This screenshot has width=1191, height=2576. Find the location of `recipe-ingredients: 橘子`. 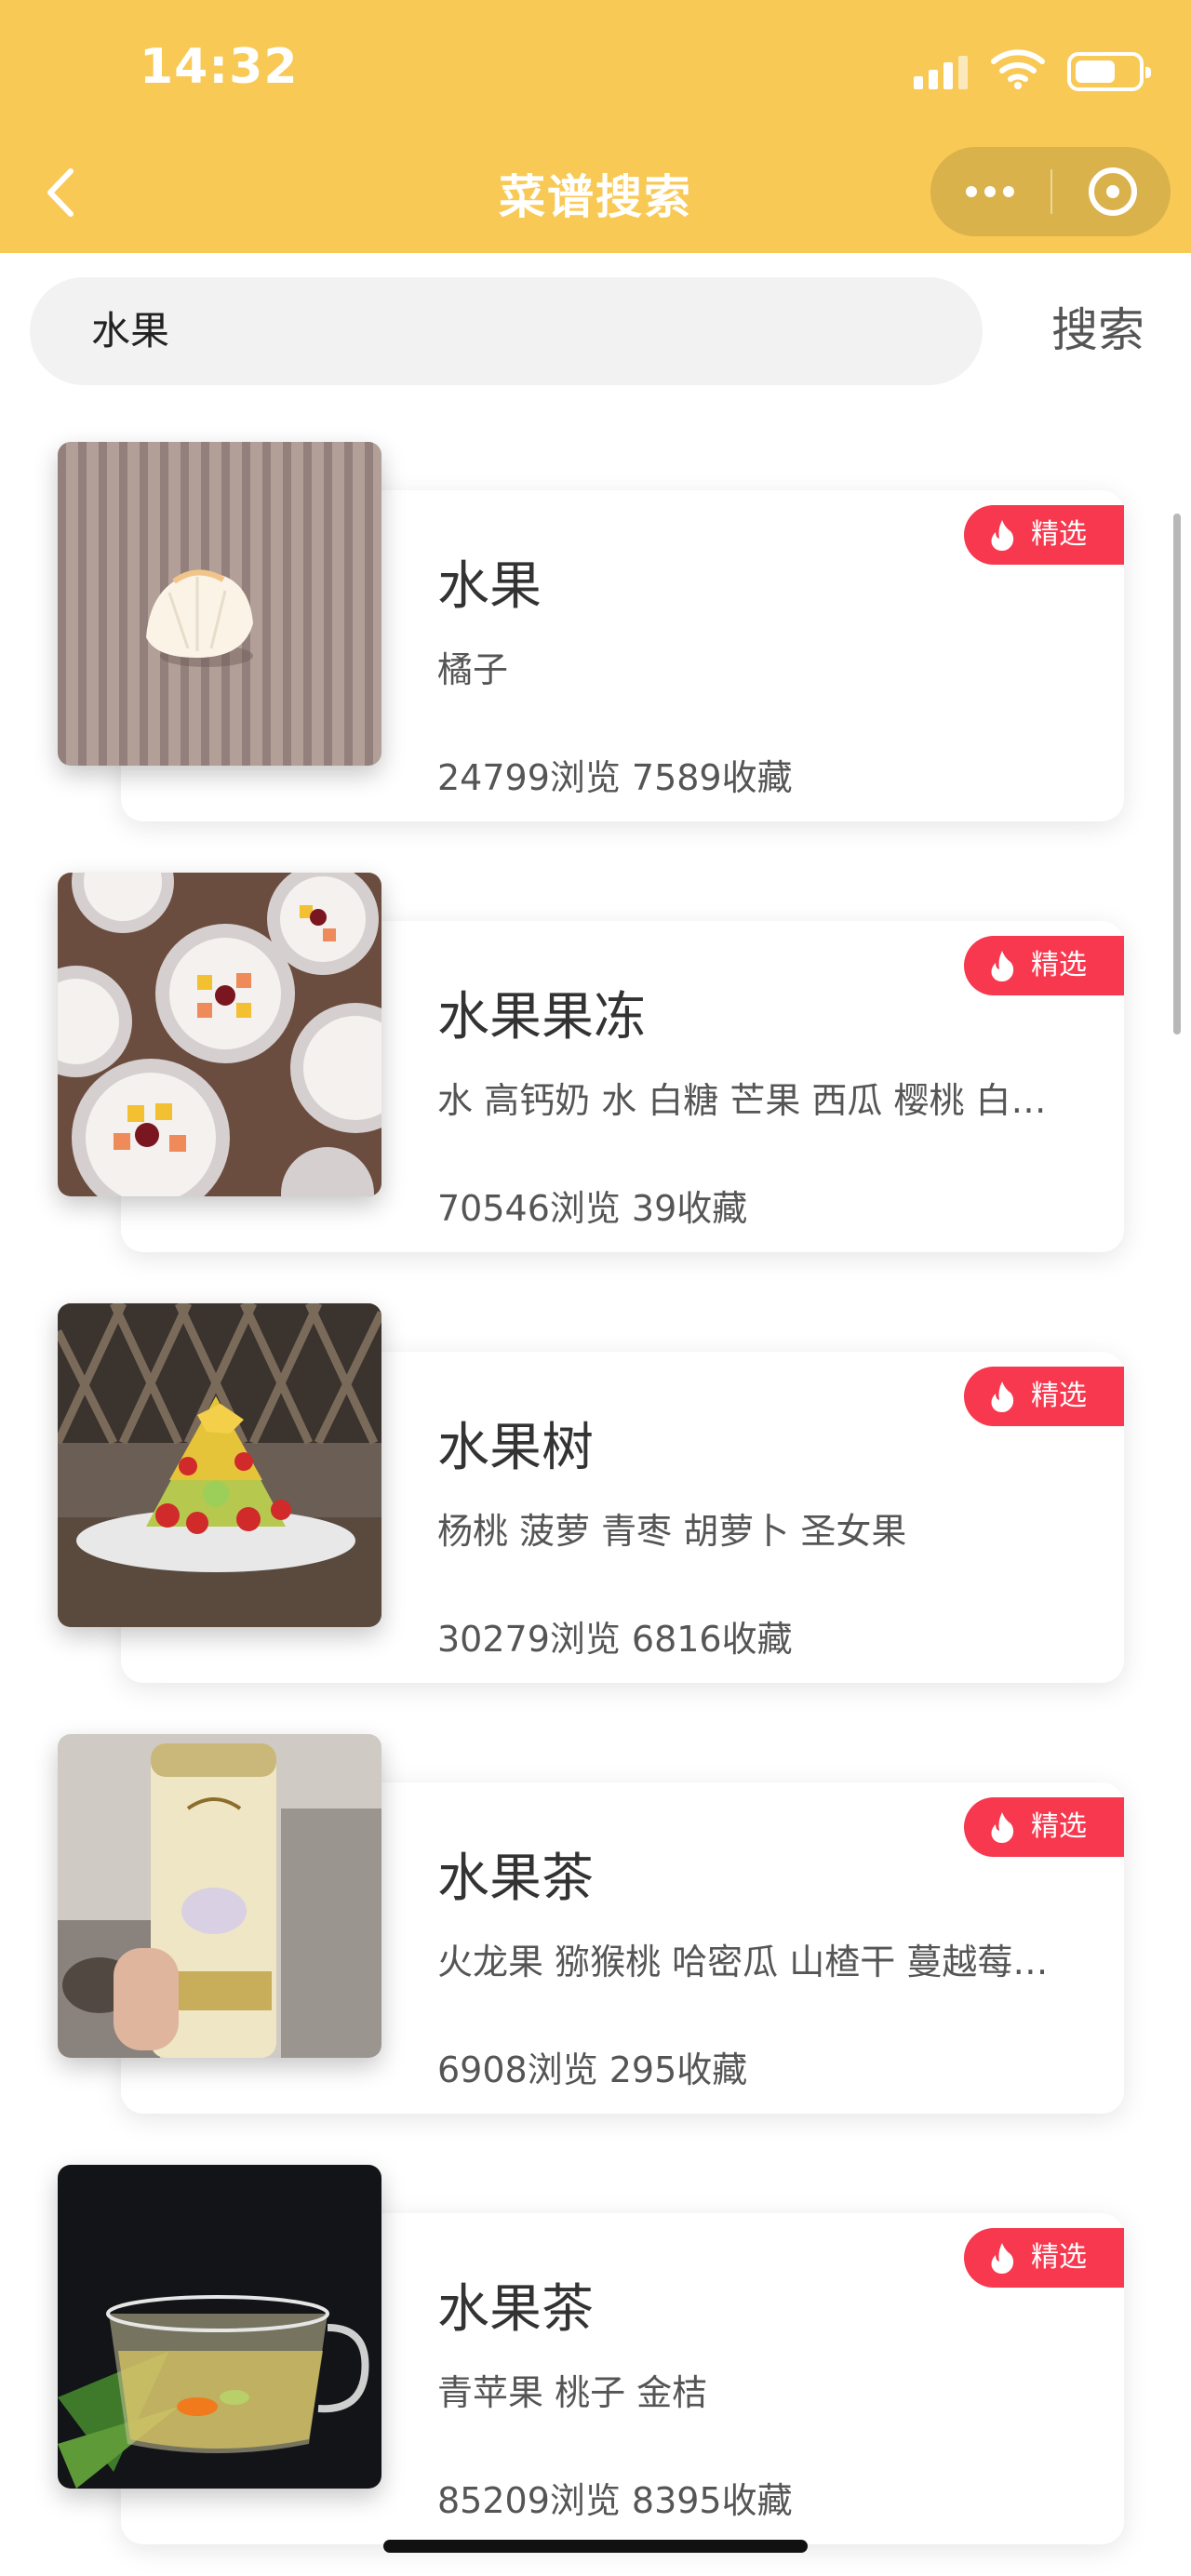

recipe-ingredients: 橘子 is located at coordinates (473, 669).